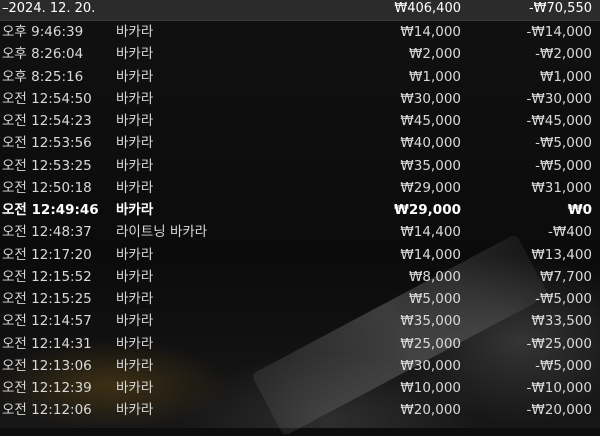 This screenshot has width=600, height=436. Describe the element at coordinates (47, 254) in the screenshot. I see `row-time: 오전 12:17:20` at that location.